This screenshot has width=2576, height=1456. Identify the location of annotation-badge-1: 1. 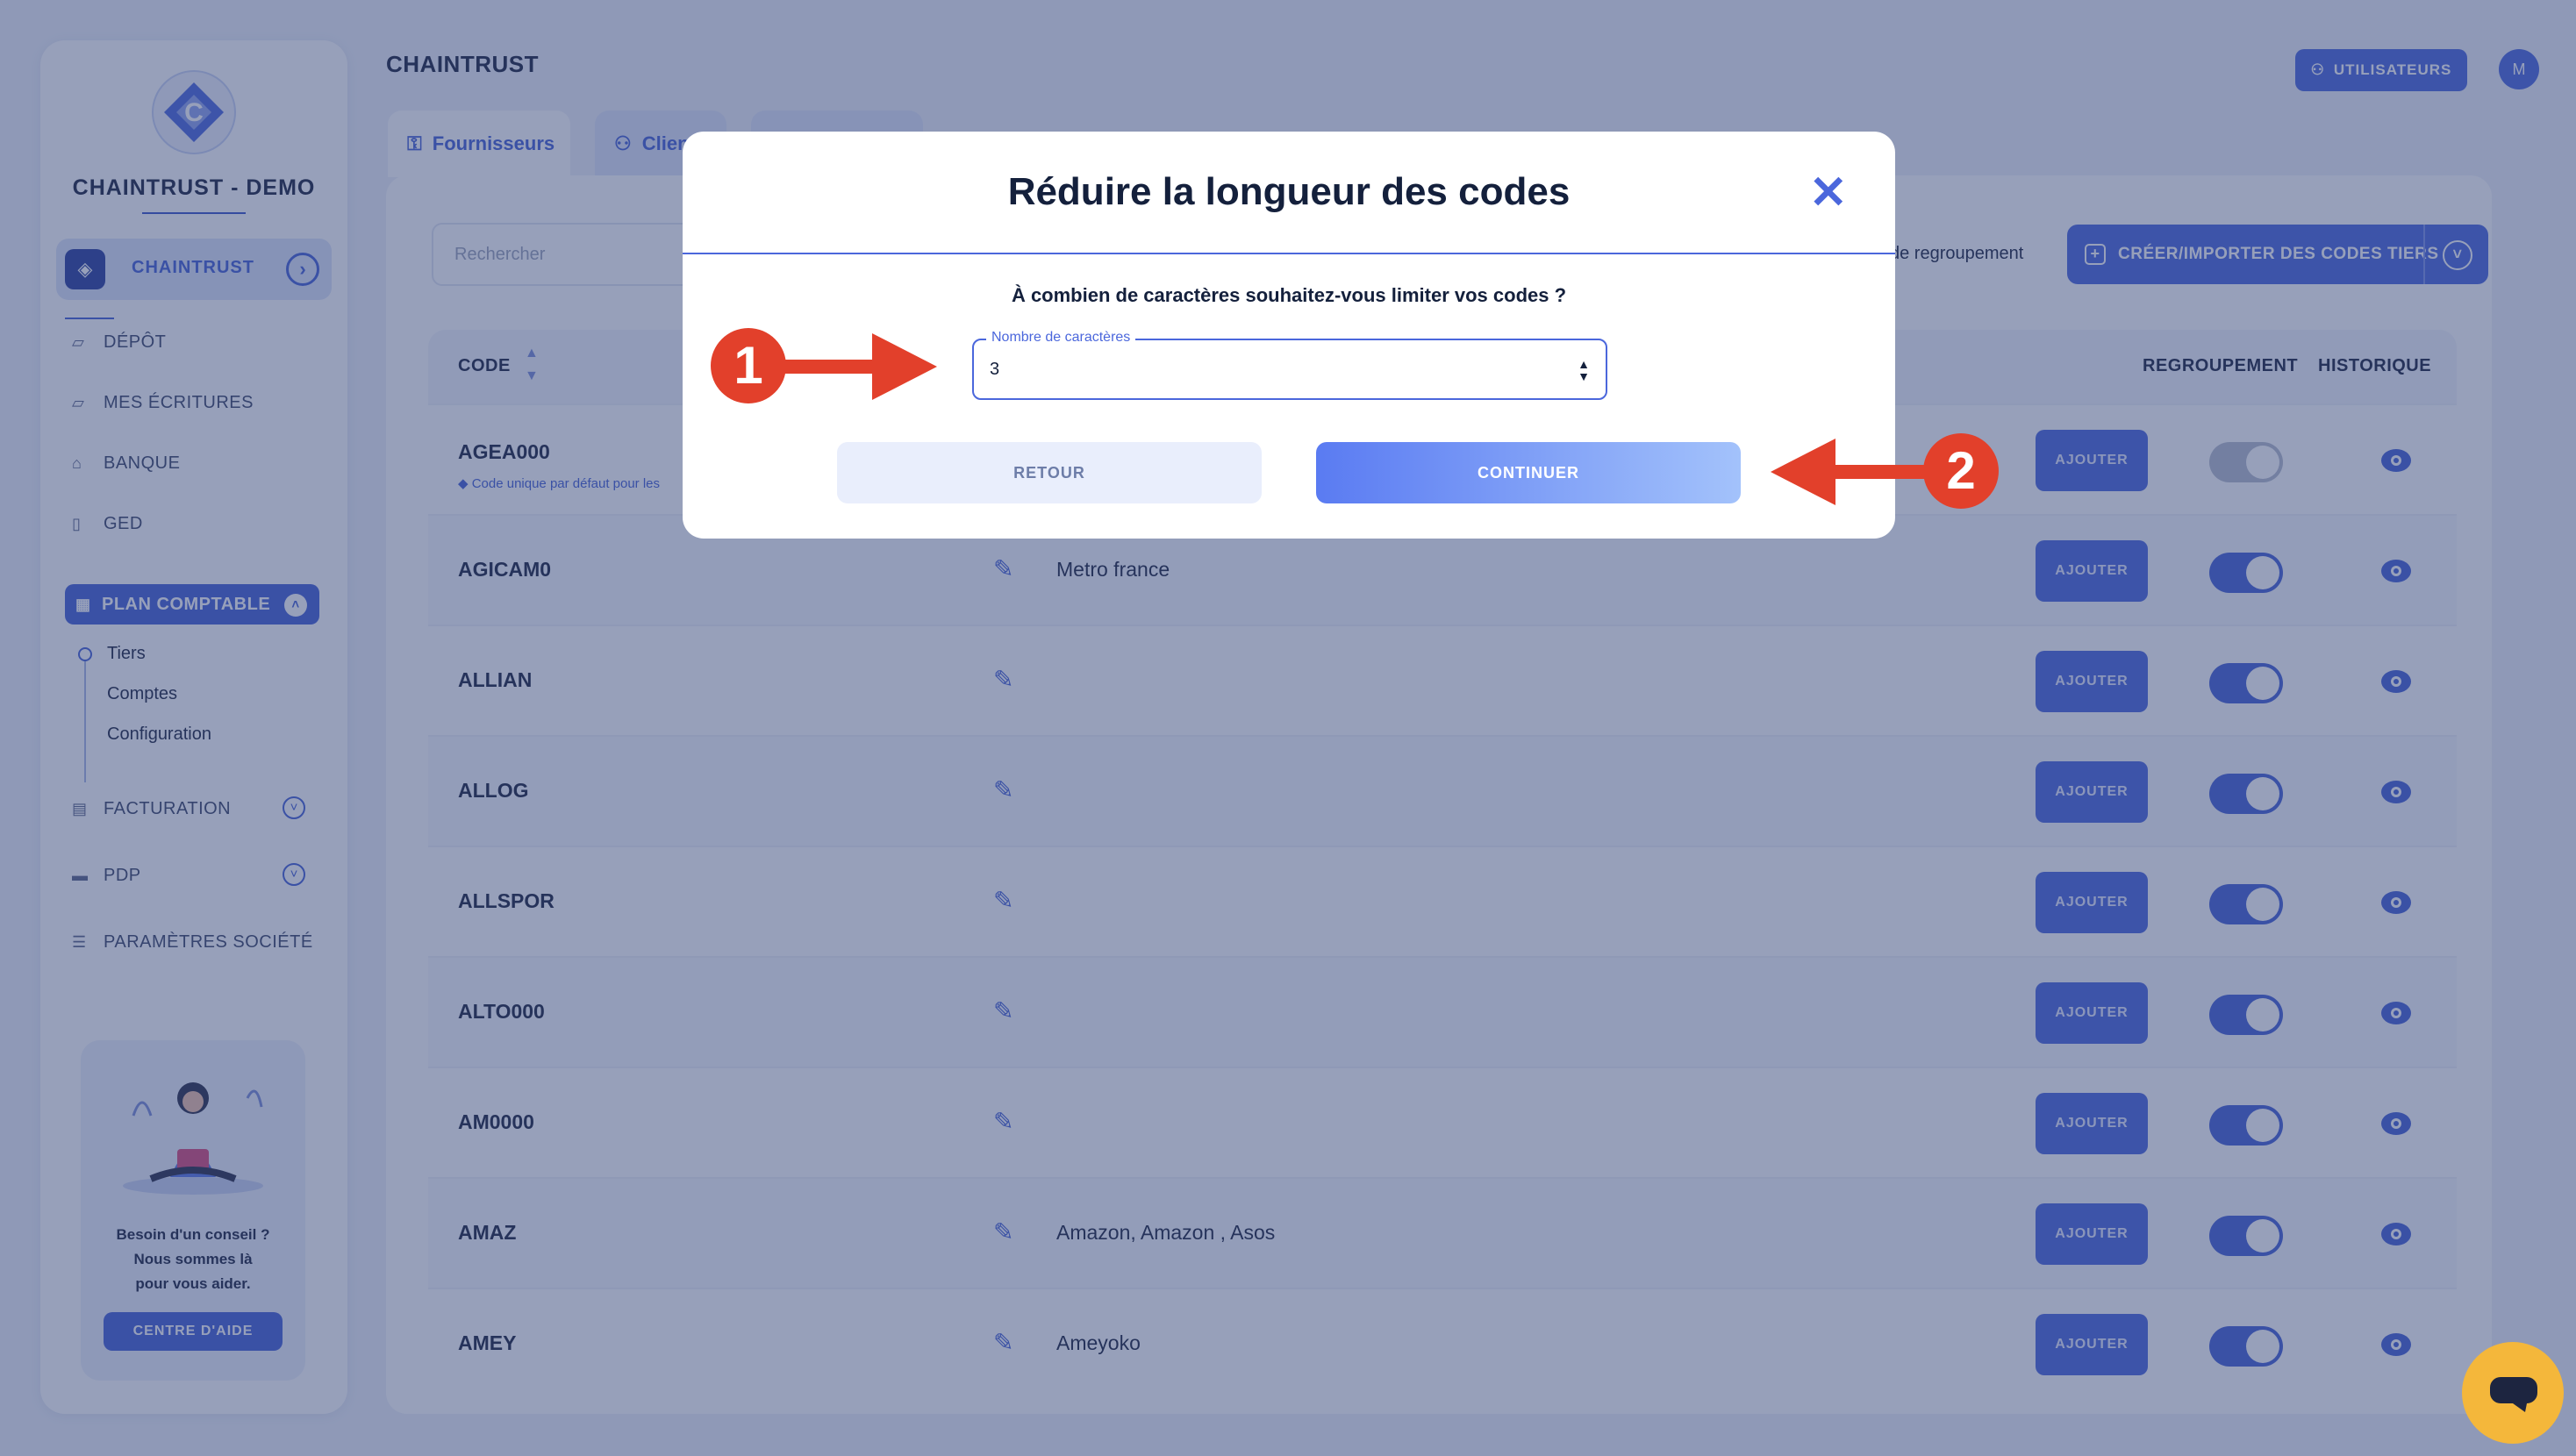
(748, 365).